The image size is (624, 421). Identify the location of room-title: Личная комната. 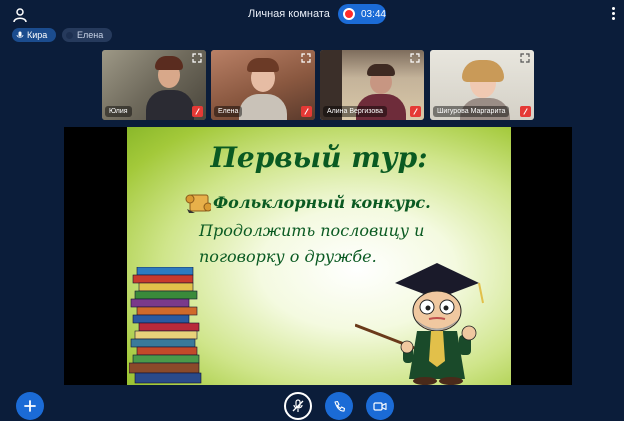
(289, 14).